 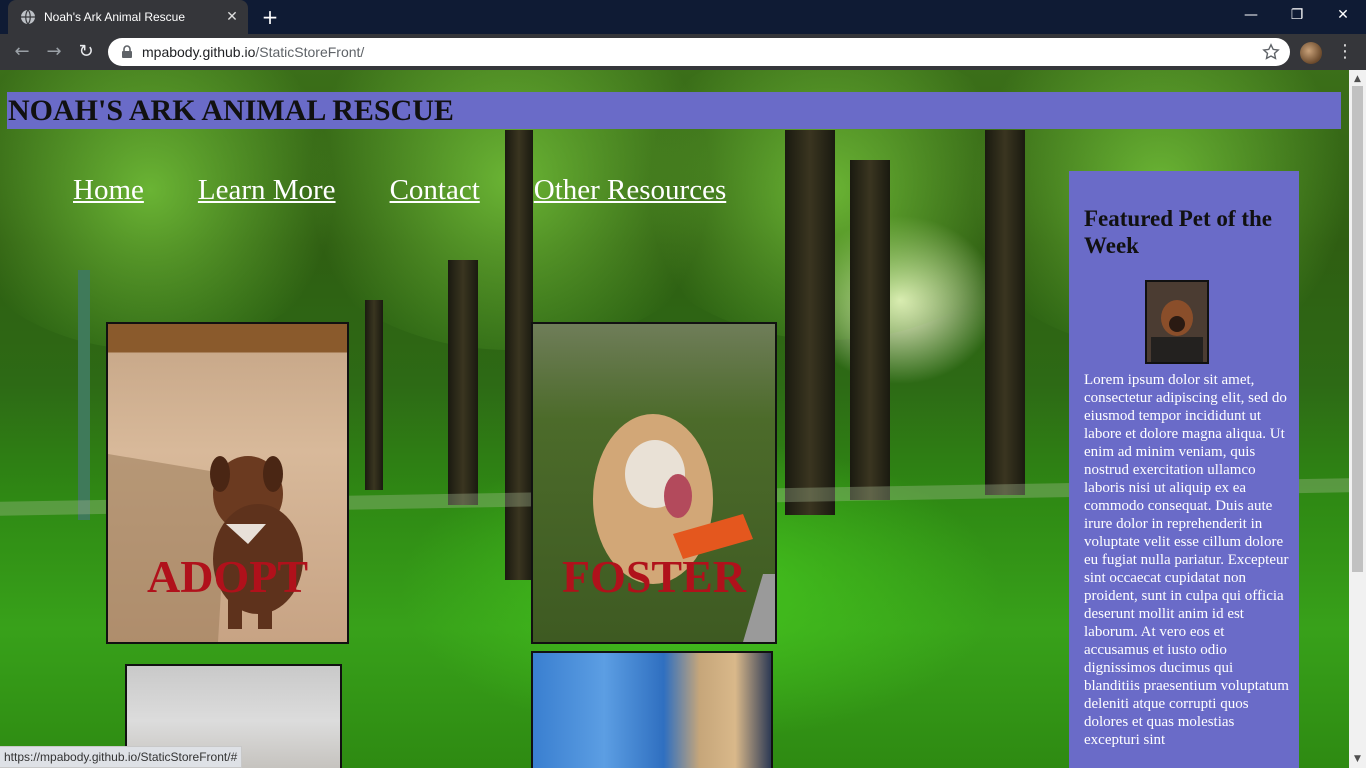 What do you see at coordinates (108, 190) in the screenshot?
I see `nav-link-home: Home` at bounding box center [108, 190].